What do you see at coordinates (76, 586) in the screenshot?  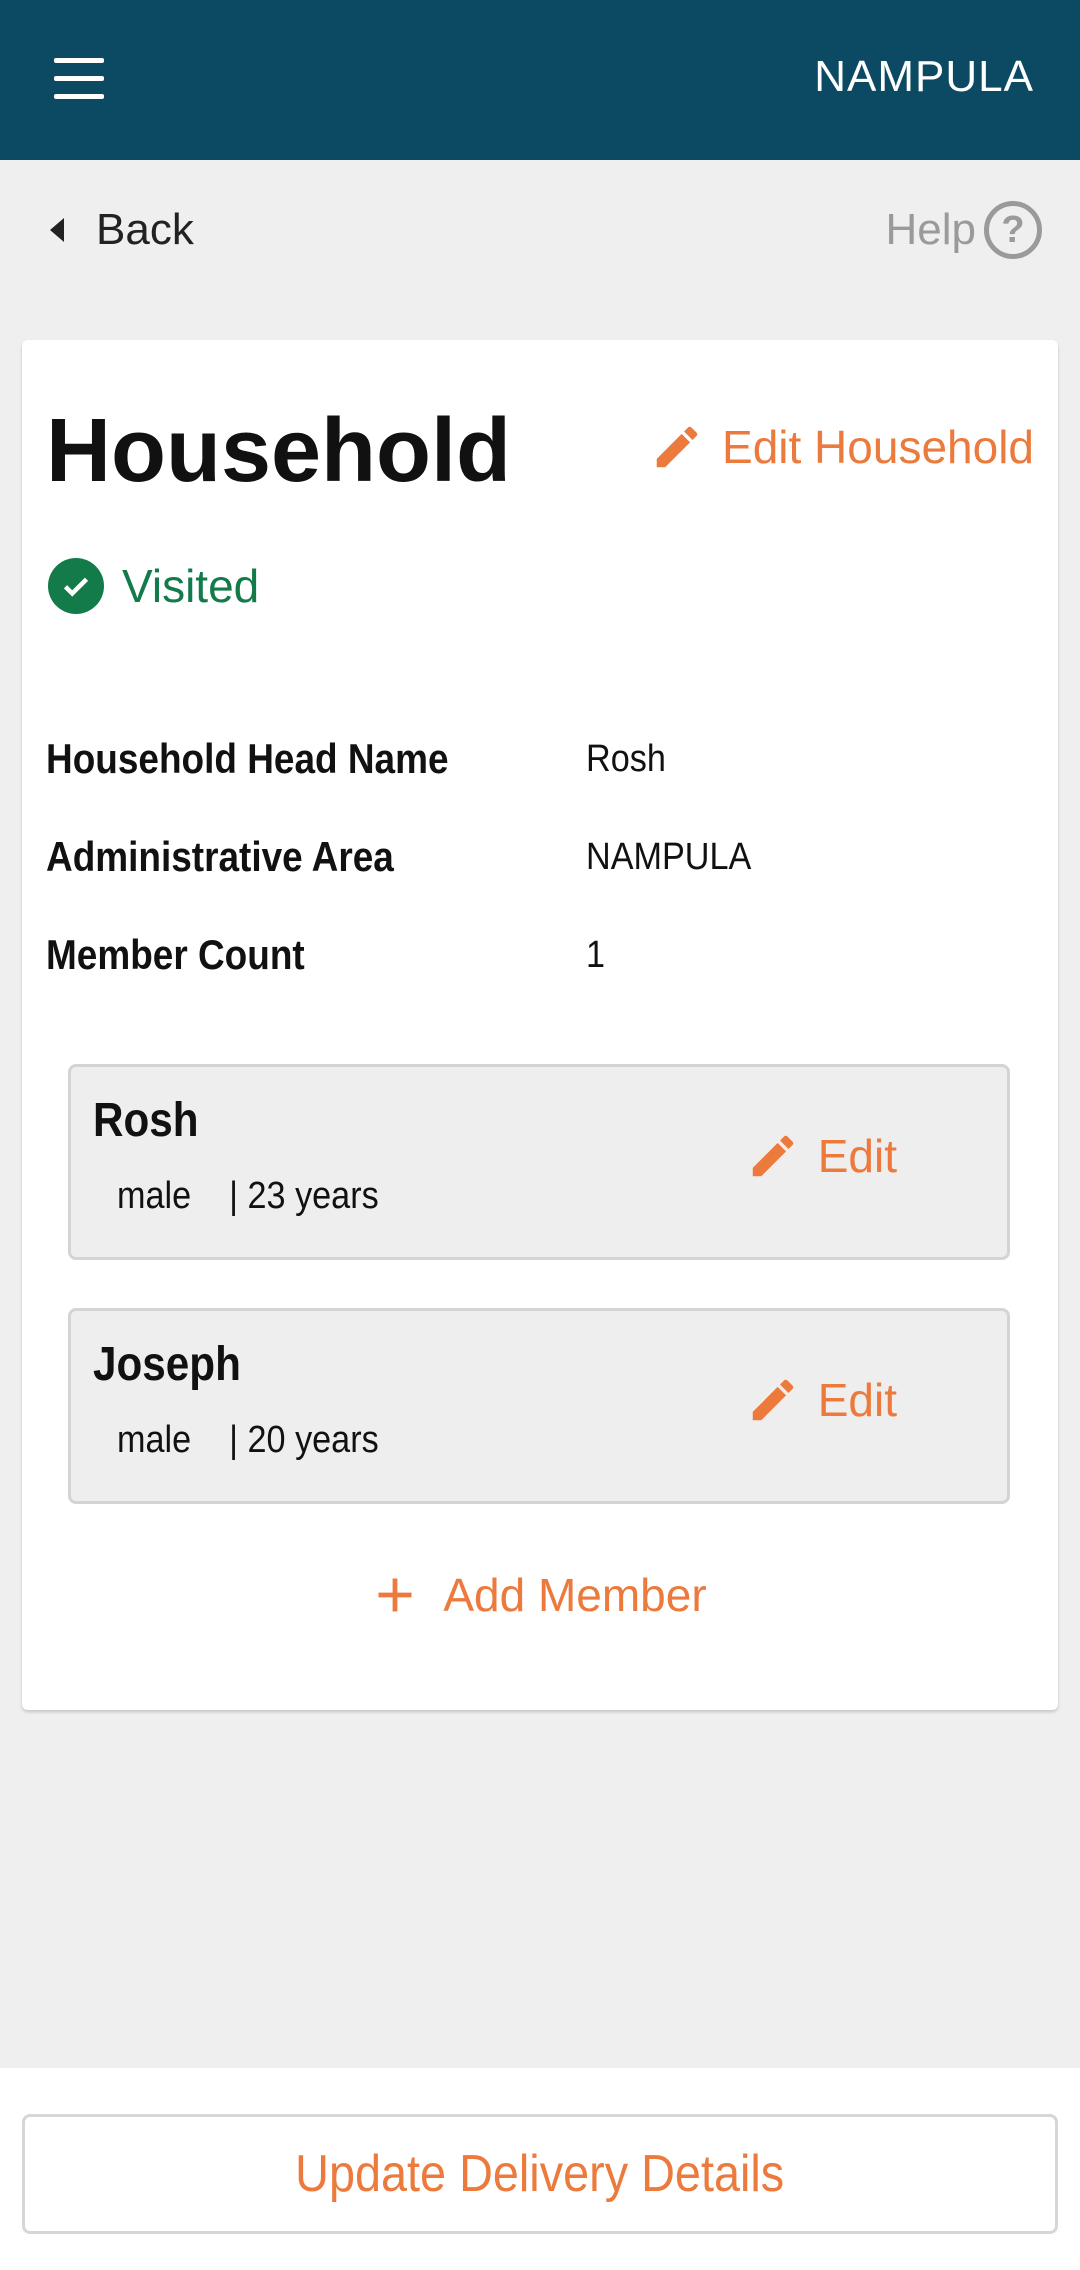 I see `check-circle-icon` at bounding box center [76, 586].